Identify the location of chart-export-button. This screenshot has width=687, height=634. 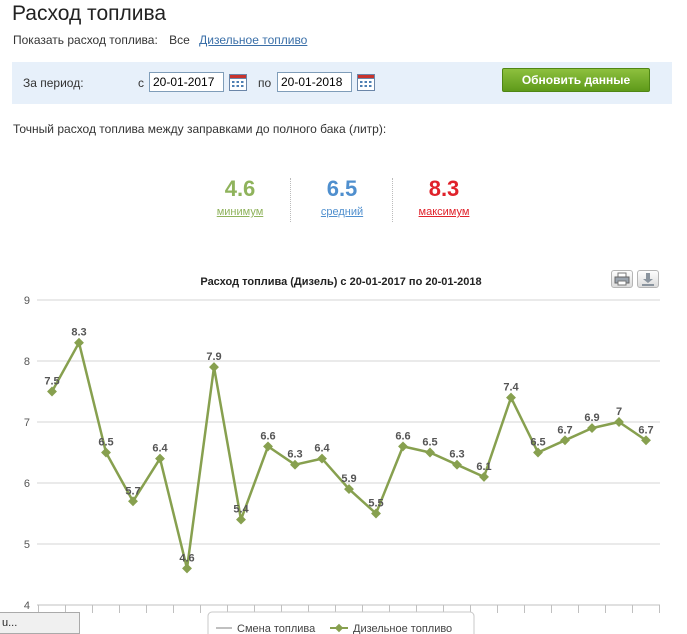
(648, 279).